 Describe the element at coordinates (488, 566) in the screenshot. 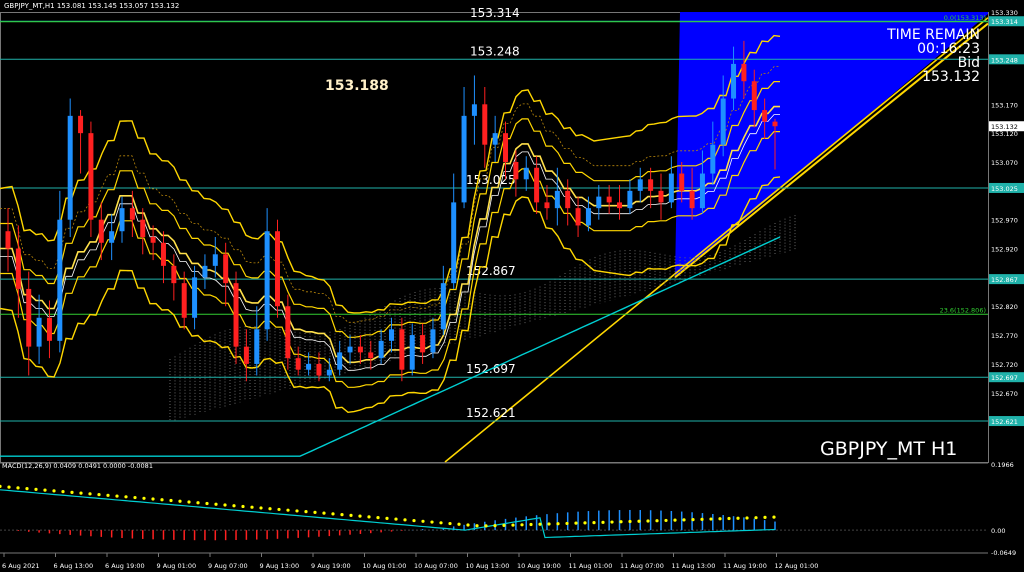

I see `time-tick-label: 10 Aug 13:00` at that location.